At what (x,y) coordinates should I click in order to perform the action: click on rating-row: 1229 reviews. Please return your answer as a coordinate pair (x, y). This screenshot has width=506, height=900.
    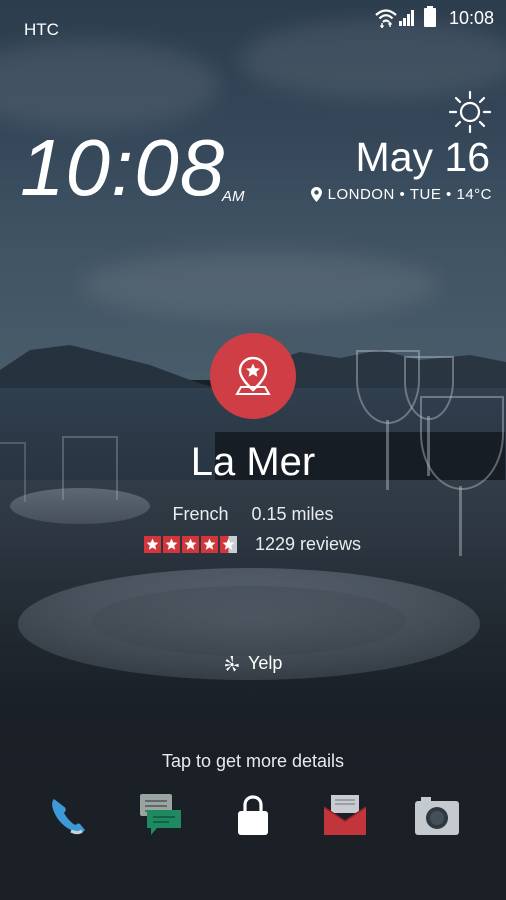
    Looking at the image, I should click on (252, 544).